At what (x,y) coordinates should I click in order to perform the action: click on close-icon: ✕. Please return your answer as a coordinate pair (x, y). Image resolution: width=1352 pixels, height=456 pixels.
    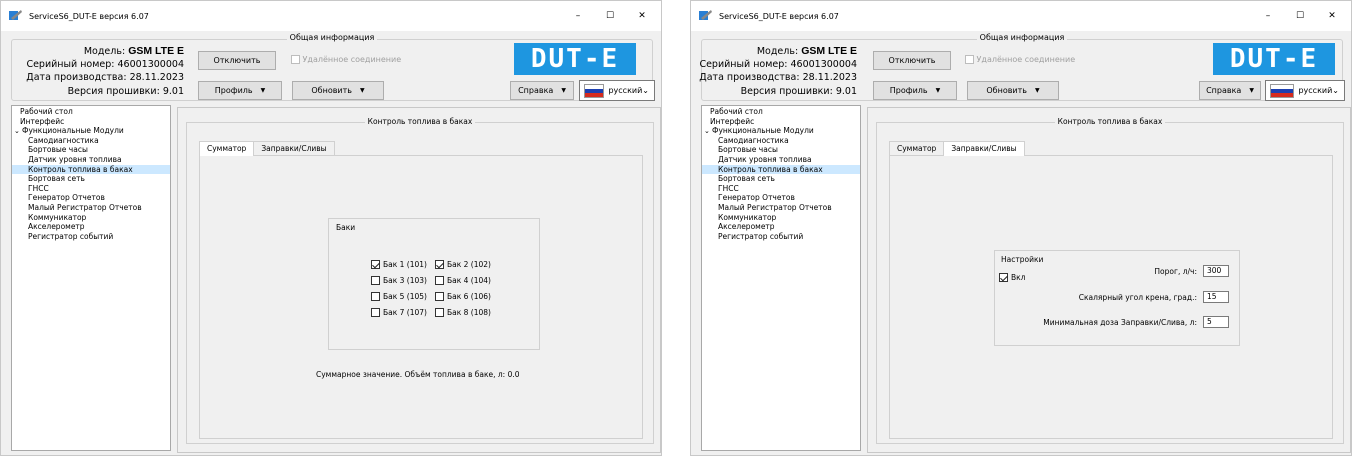
    Looking at the image, I should click on (642, 16).